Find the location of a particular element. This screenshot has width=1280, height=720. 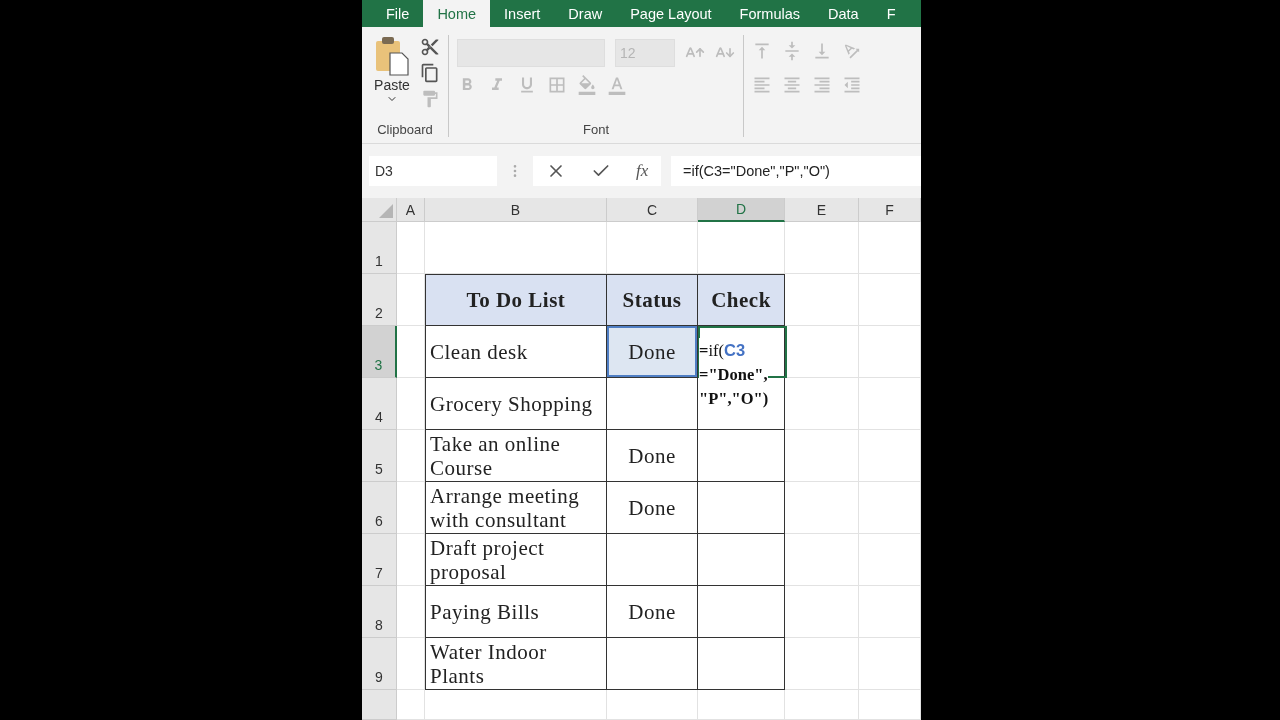

ribbon-tab: Insert is located at coordinates (522, 14).